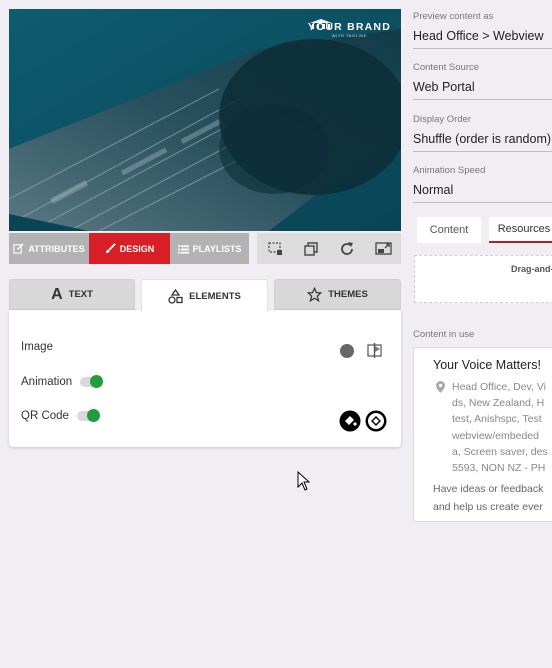 This screenshot has width=552, height=668. Describe the element at coordinates (315, 294) in the screenshot. I see `star-icon` at that location.